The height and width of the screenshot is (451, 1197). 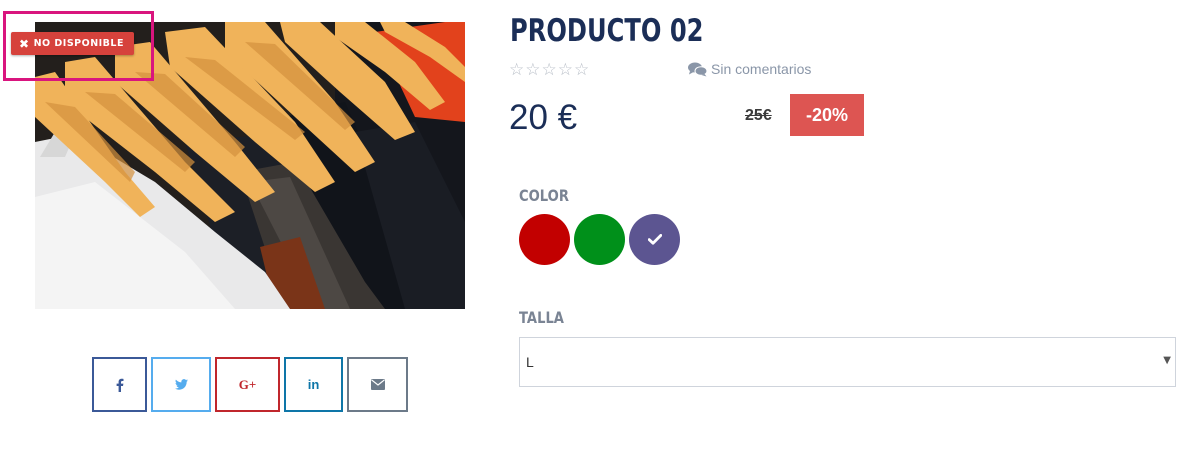 I want to click on share-linkedin-button: in, so click(x=313, y=384).